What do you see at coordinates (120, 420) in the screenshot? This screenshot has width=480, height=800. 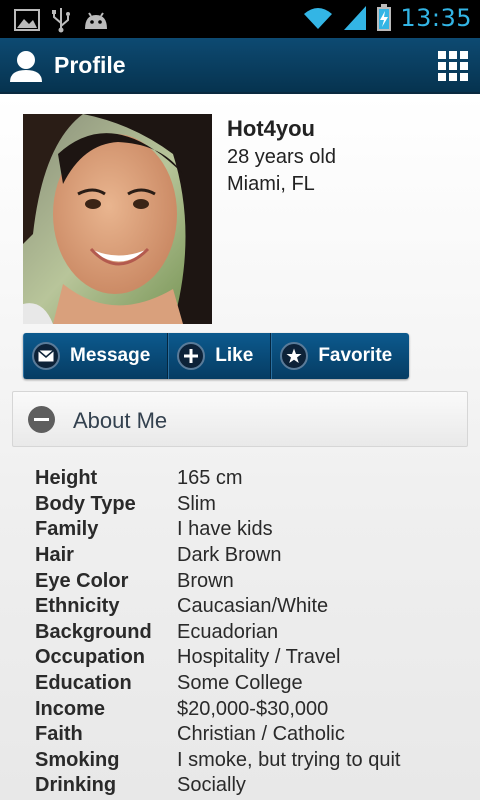 I see `section-title: About Me` at bounding box center [120, 420].